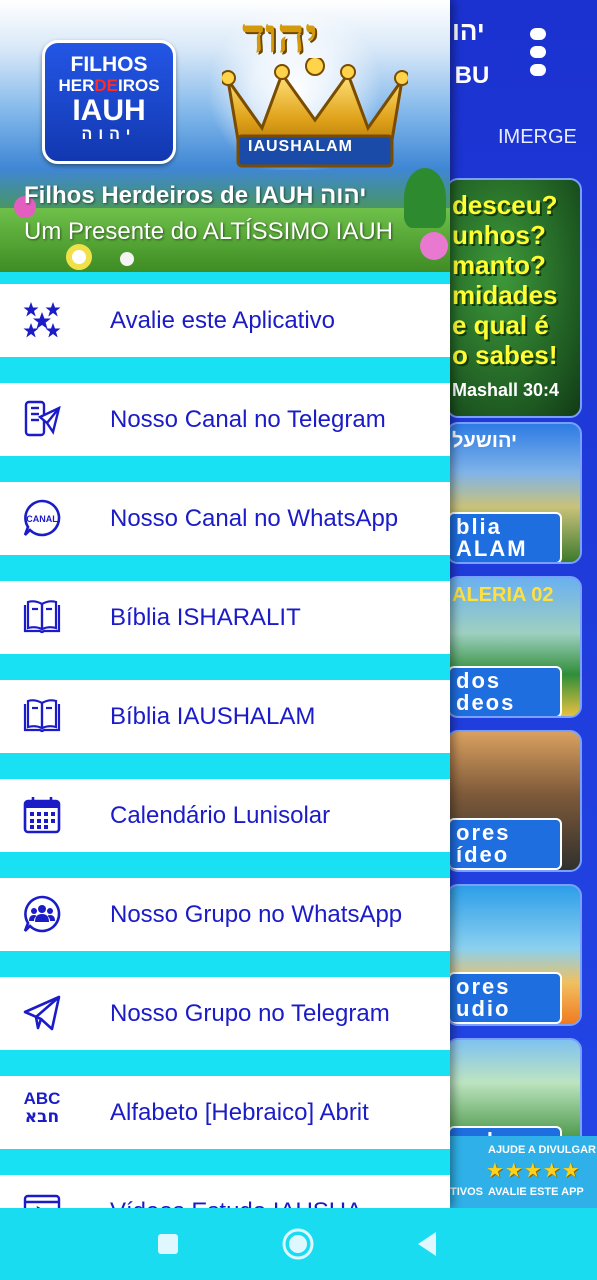 The width and height of the screenshot is (597, 1280). Describe the element at coordinates (205, 617) in the screenshot. I see `menu-item-label: Bíblia ISHARALIT` at that location.